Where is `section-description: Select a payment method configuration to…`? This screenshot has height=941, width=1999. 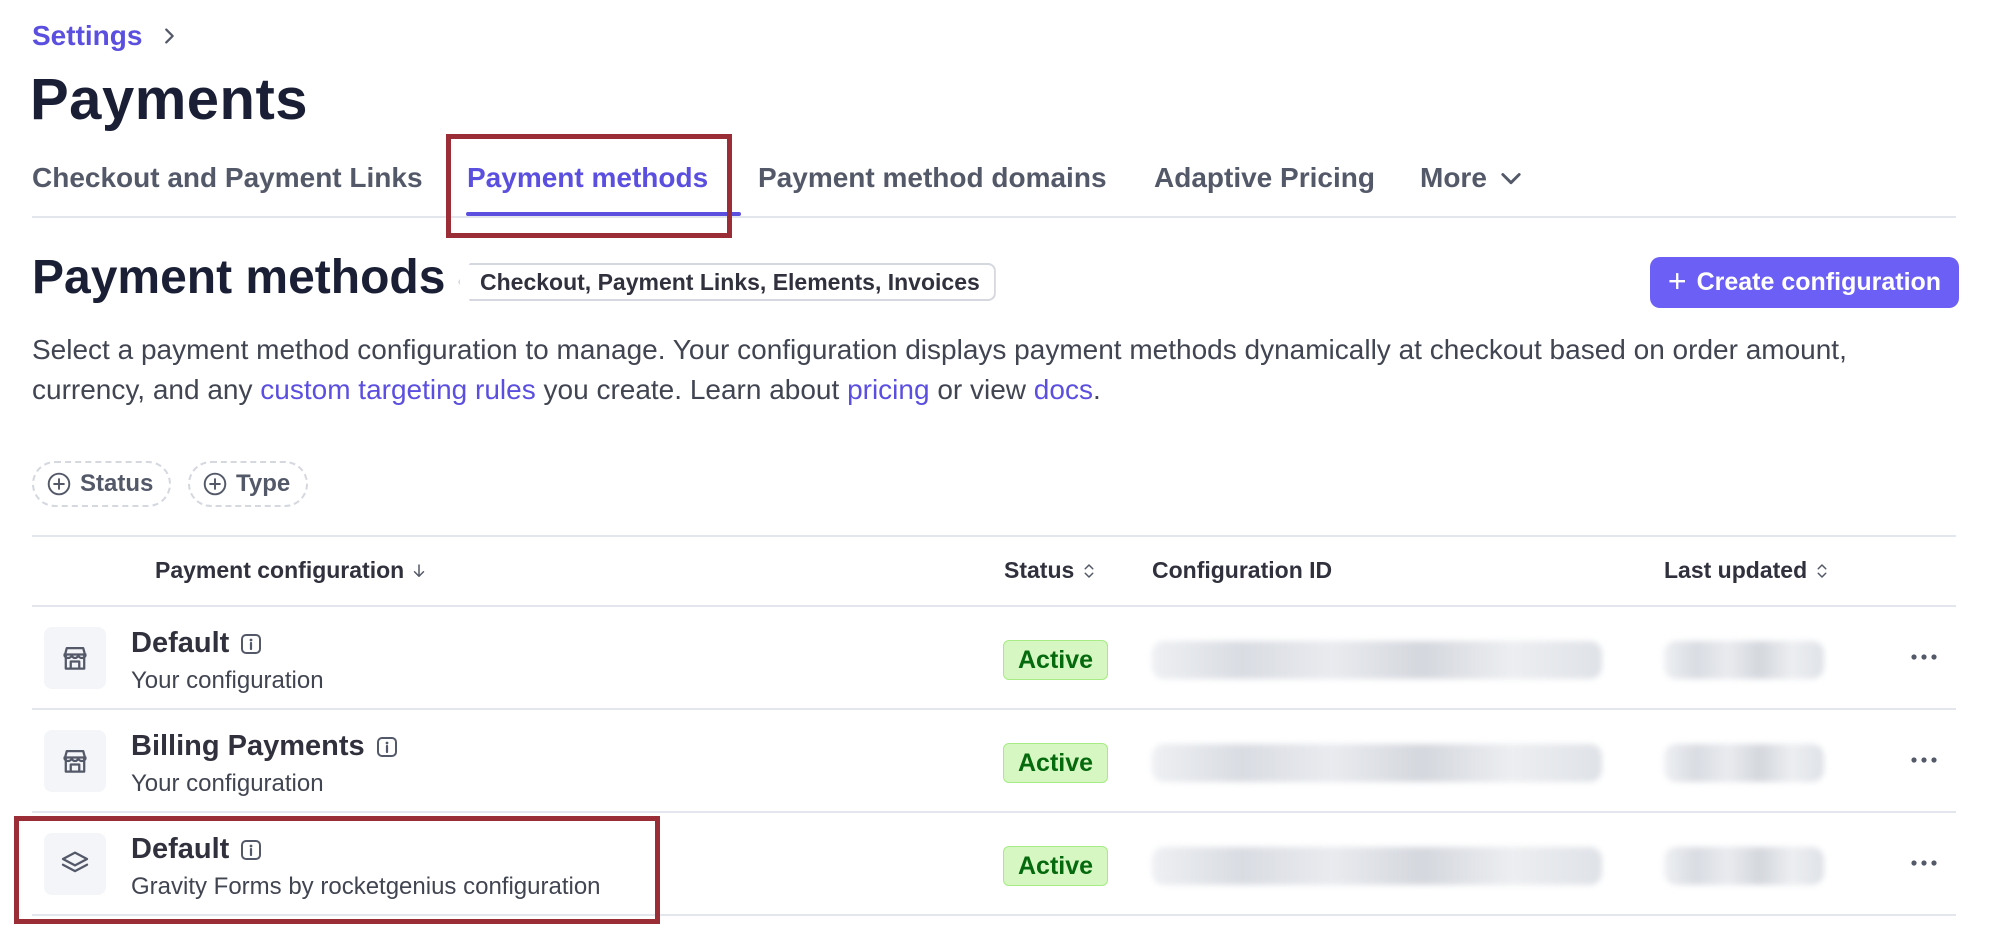
section-description: Select a payment method configuration to… is located at coordinates (992, 370).